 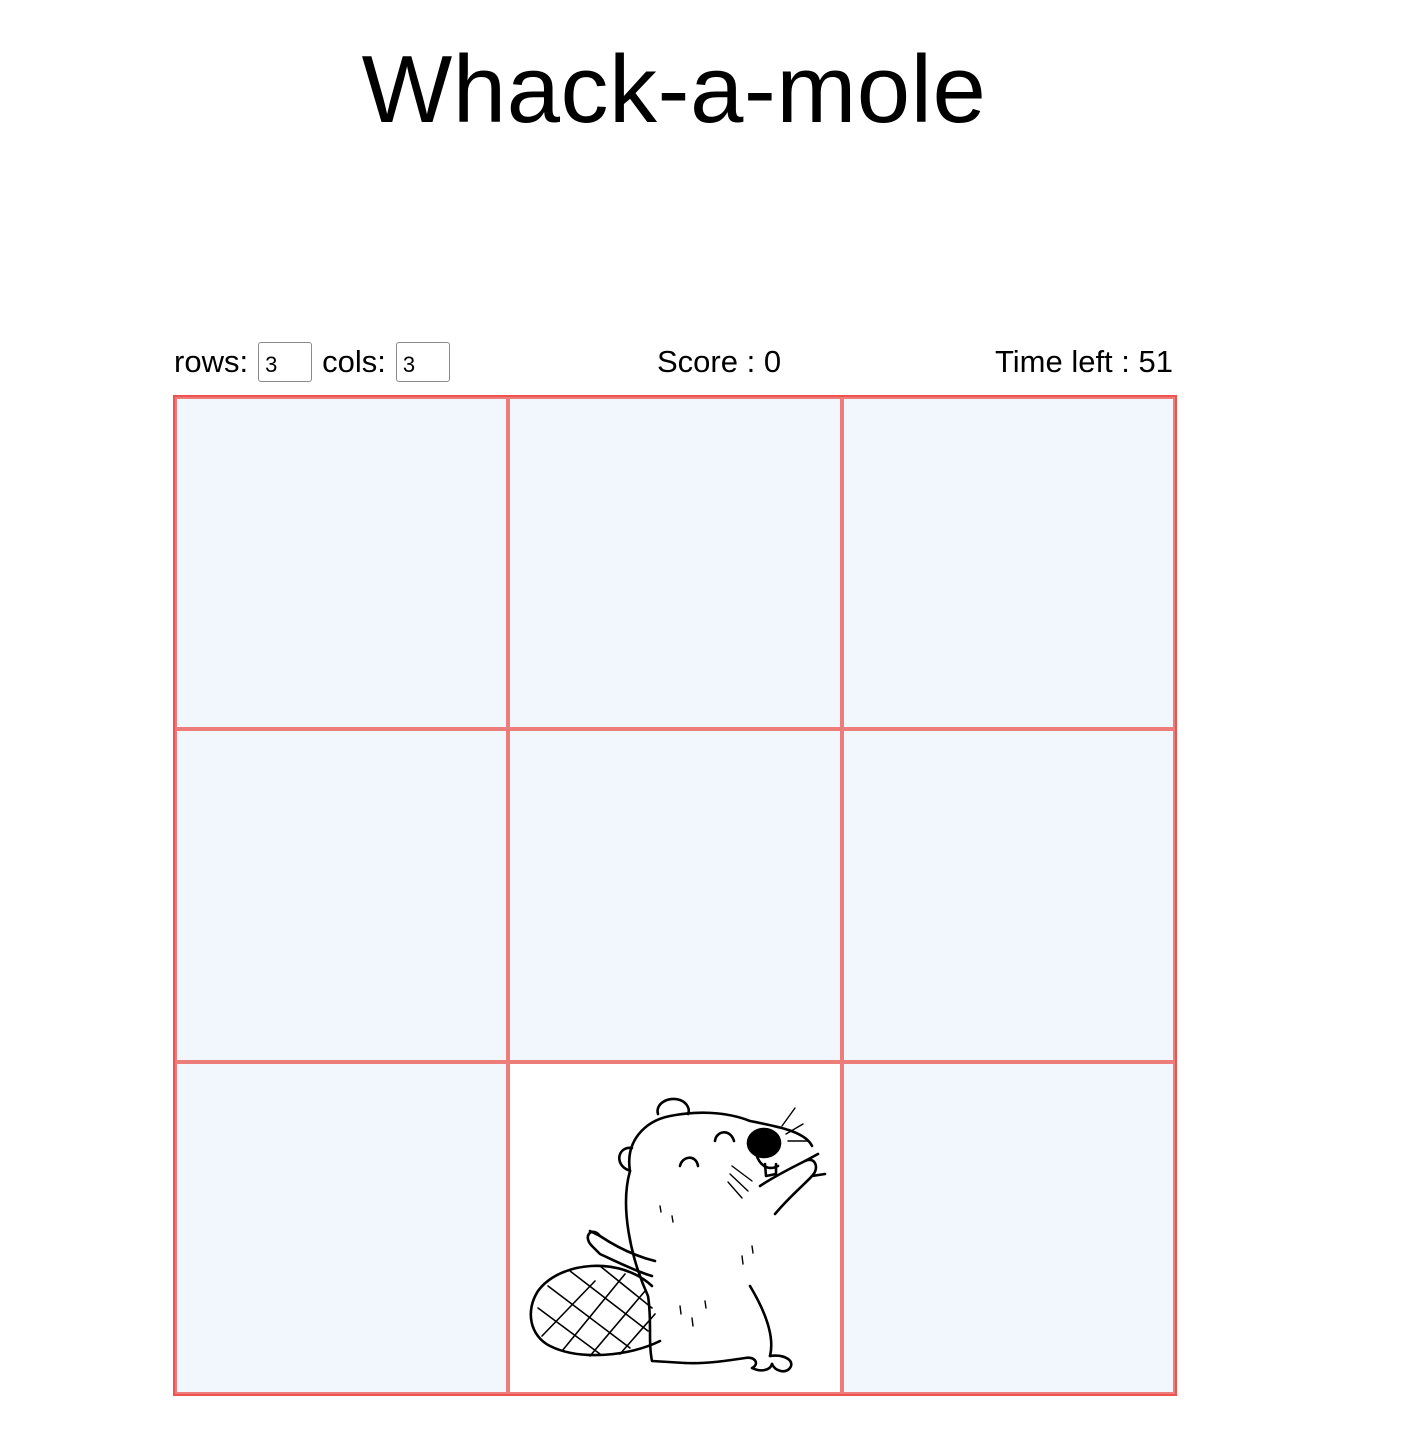 I want to click on board-cell-r3-c1, so click(x=342, y=1227).